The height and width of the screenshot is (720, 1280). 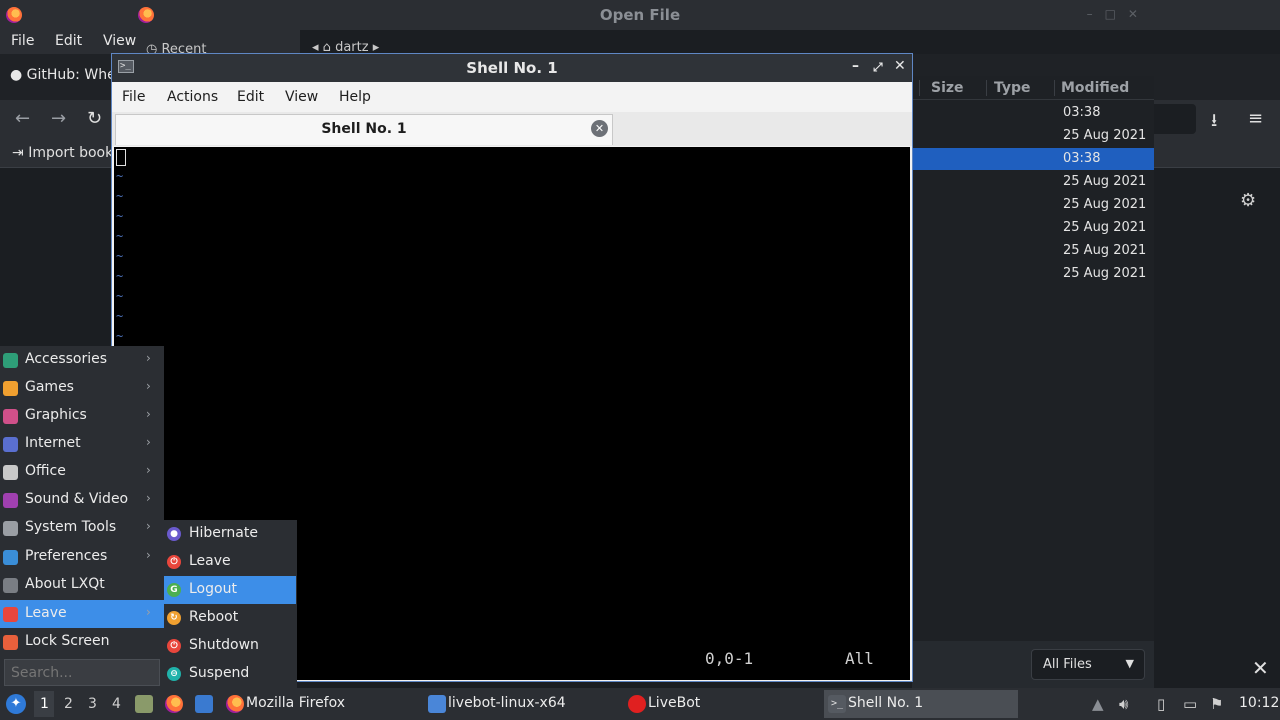 I want to click on menu-item-preferences: Preferences ›, so click(x=82, y=557).